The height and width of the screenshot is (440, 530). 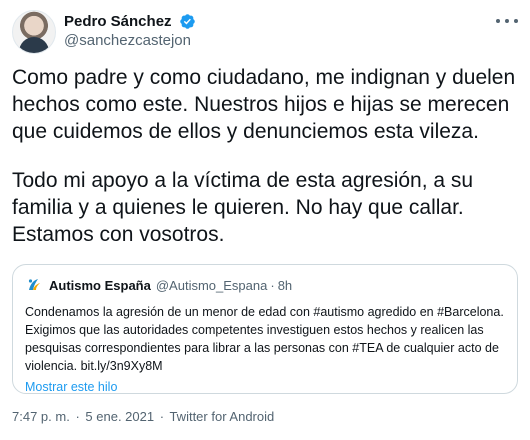 I want to click on author-handle: @sanchezcastejon, so click(x=130, y=41).